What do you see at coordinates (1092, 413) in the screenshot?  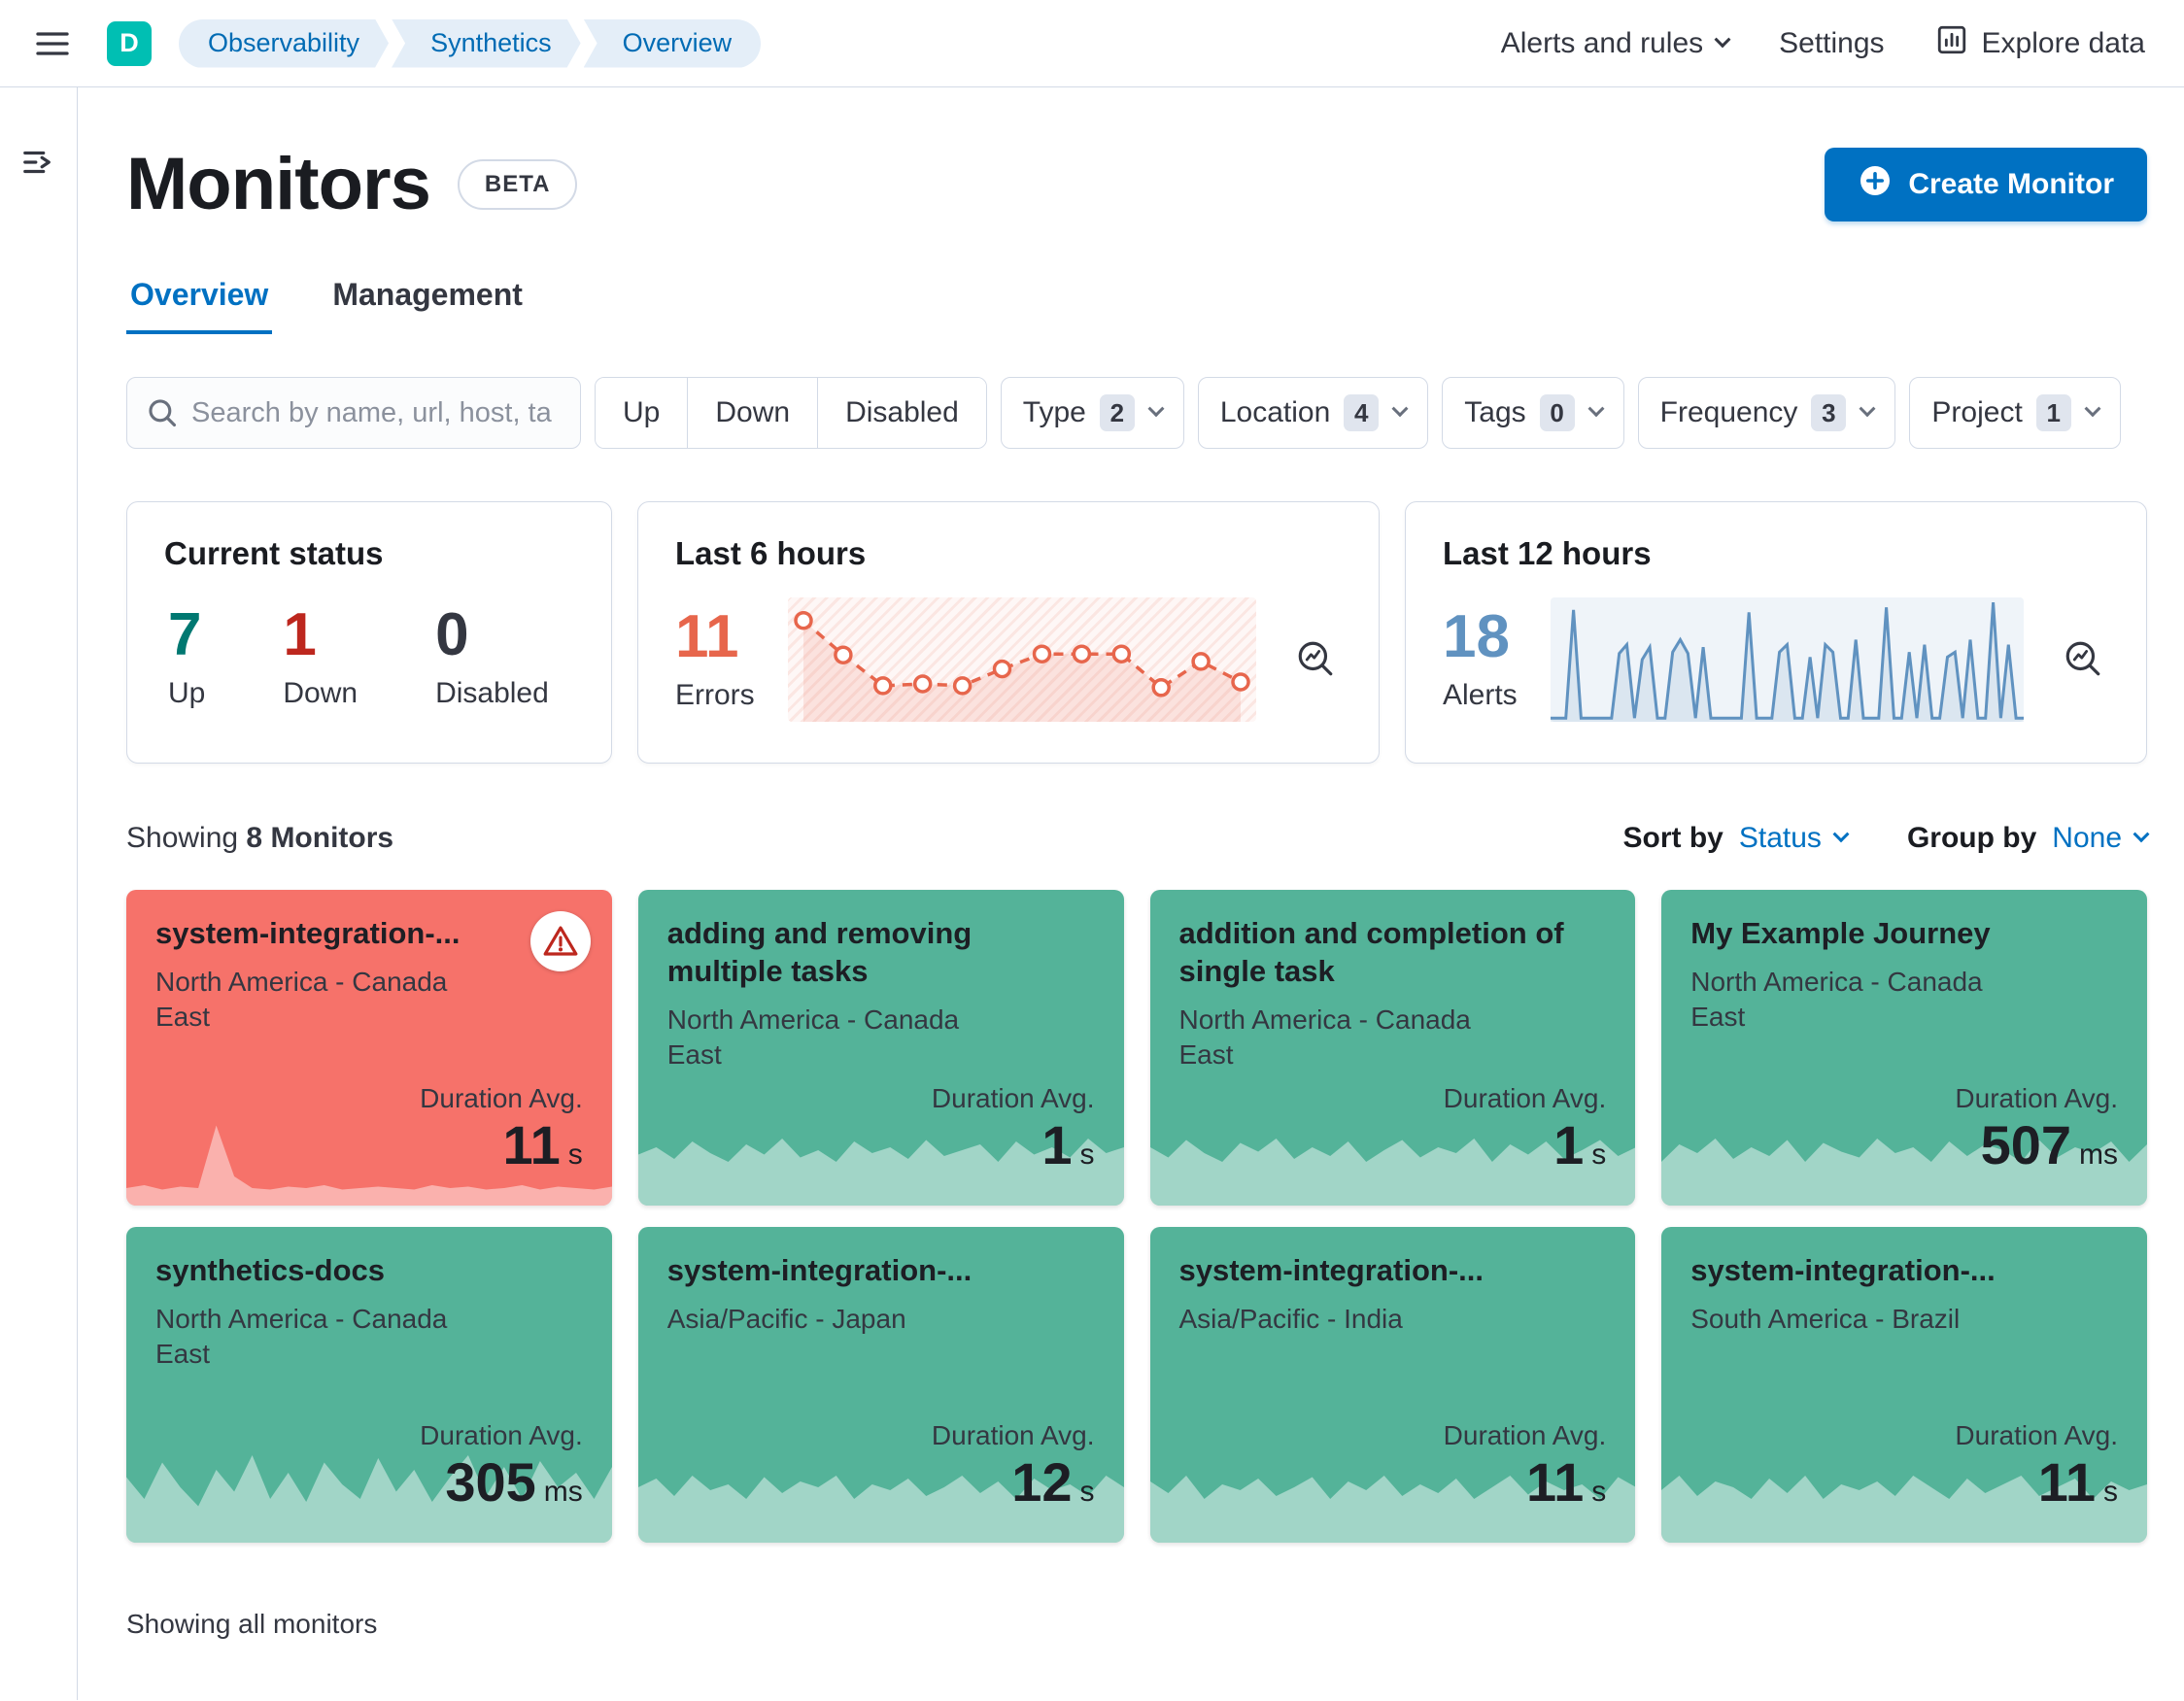 I see `filter-type: Type 2` at bounding box center [1092, 413].